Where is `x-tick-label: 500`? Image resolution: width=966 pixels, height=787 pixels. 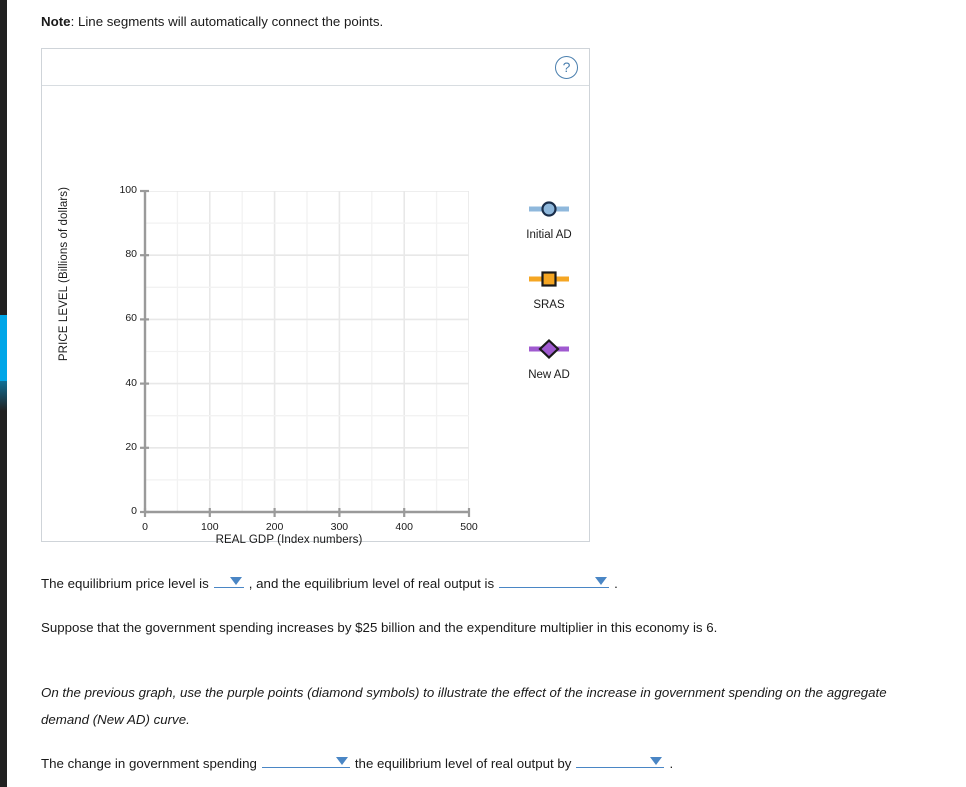 x-tick-label: 500 is located at coordinates (469, 527).